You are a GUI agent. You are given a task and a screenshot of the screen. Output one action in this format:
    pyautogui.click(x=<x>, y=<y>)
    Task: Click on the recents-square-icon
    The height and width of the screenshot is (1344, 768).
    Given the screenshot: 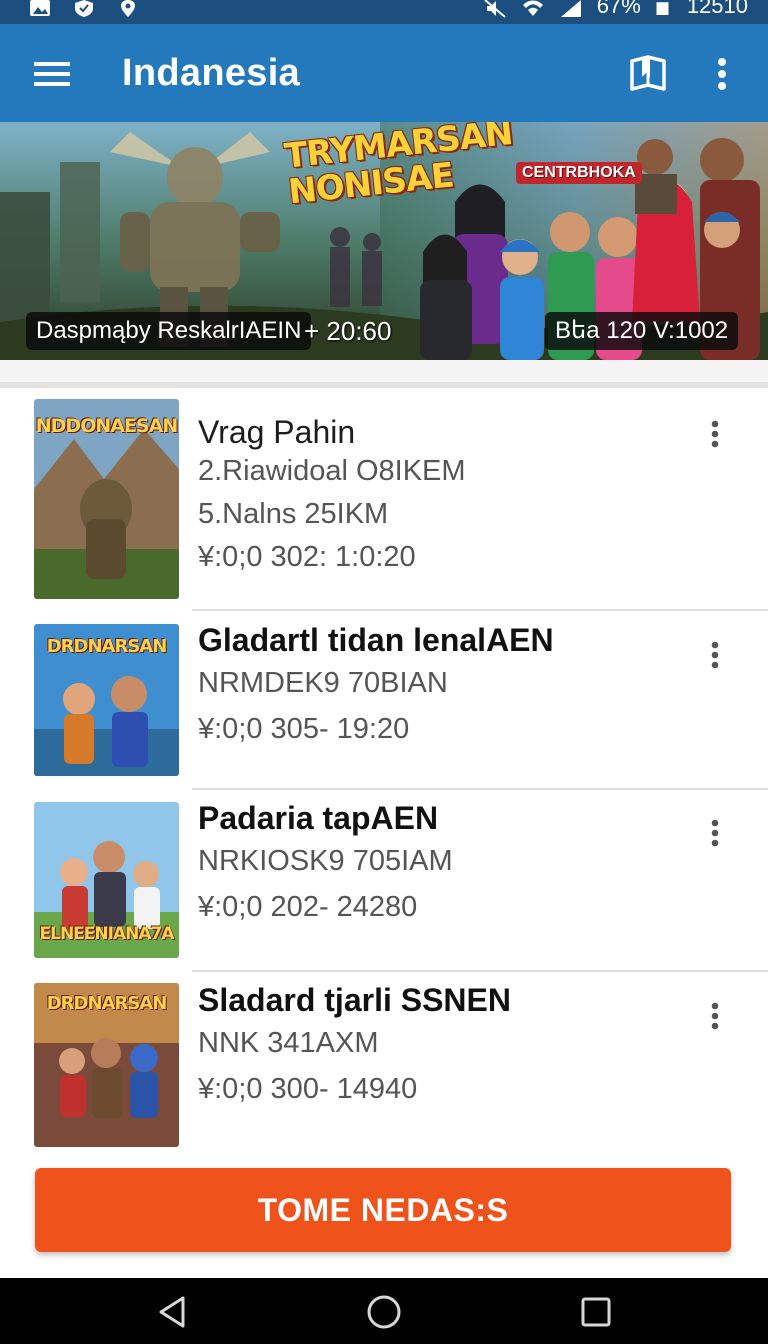 What is the action you would take?
    pyautogui.click(x=596, y=1312)
    